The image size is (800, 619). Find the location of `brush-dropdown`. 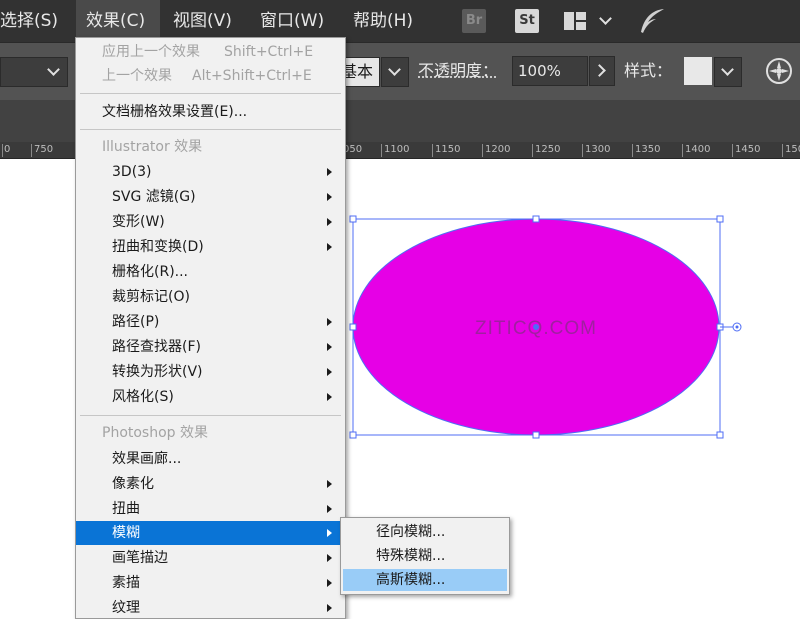

brush-dropdown is located at coordinates (395, 72).